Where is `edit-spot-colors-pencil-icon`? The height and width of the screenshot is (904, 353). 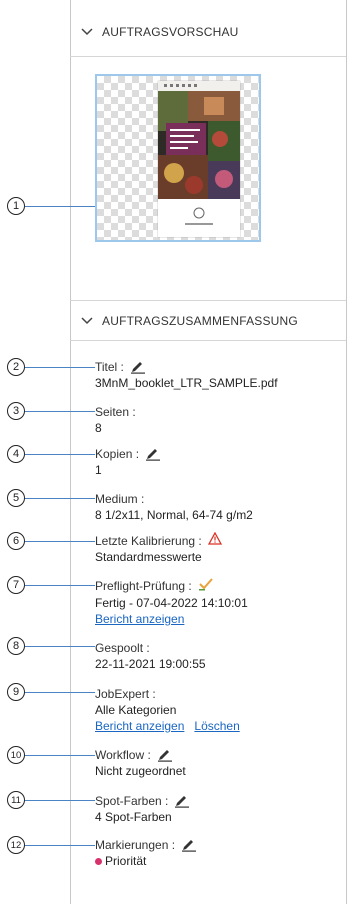
edit-spot-colors-pencil-icon is located at coordinates (182, 801).